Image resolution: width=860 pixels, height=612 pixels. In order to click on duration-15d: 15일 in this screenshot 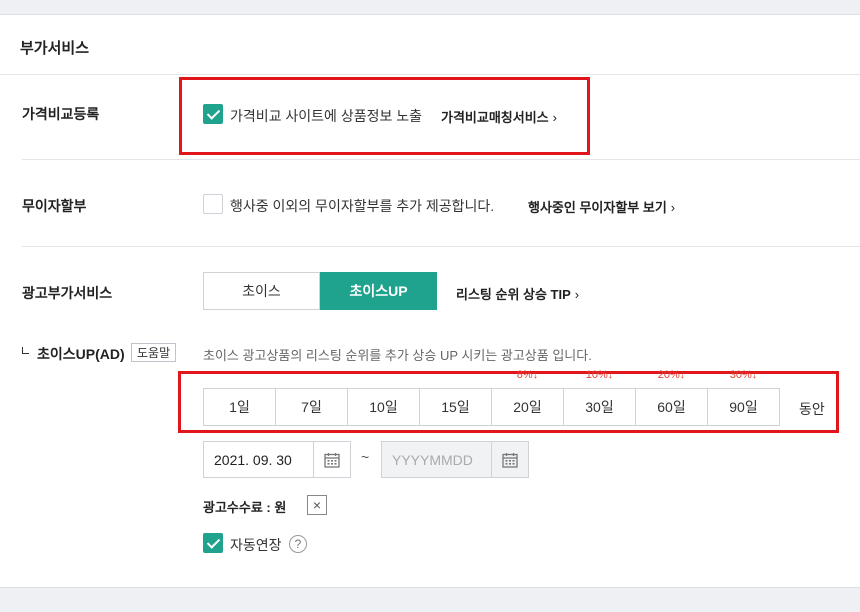, I will do `click(455, 407)`.